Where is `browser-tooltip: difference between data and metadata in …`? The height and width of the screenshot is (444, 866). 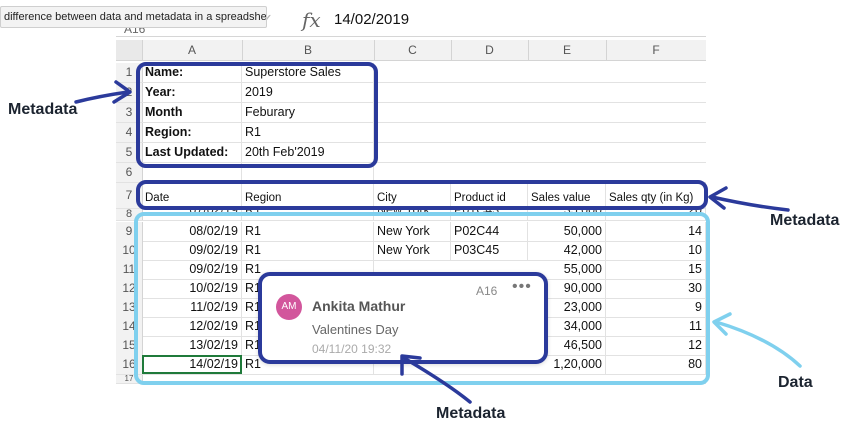
browser-tooltip: difference between data and metadata in … is located at coordinates (133, 17).